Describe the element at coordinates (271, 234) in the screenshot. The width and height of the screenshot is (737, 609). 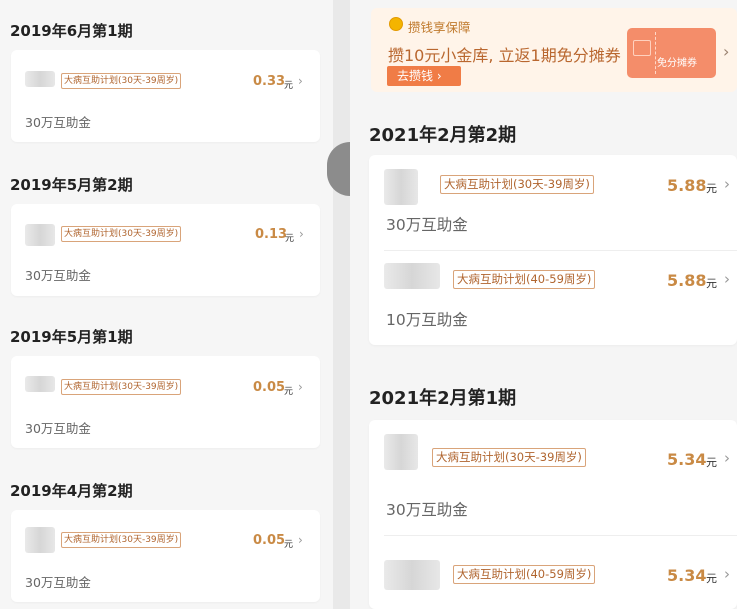
I see `amount: 0.13` at that location.